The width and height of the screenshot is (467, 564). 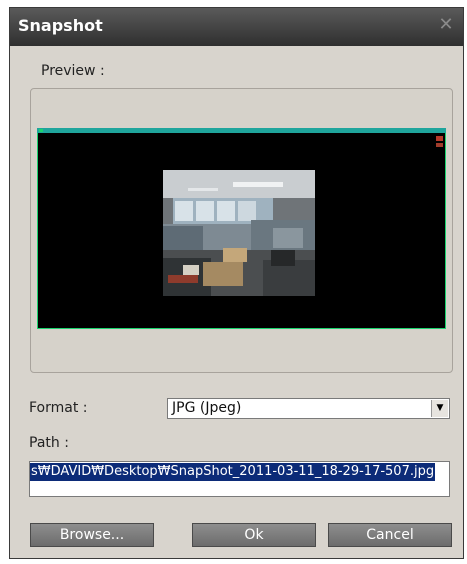 What do you see at coordinates (254, 535) in the screenshot?
I see `ok-button: Ok` at bounding box center [254, 535].